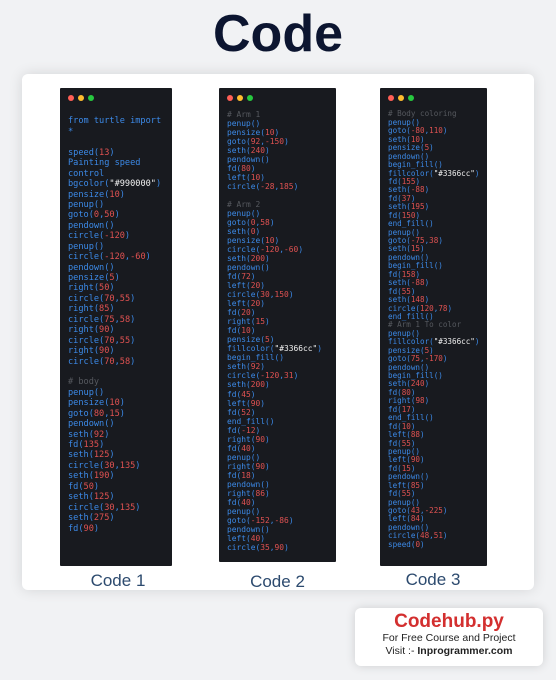  Describe the element at coordinates (246, 178) in the screenshot. I see `code-line: left(10)` at that location.